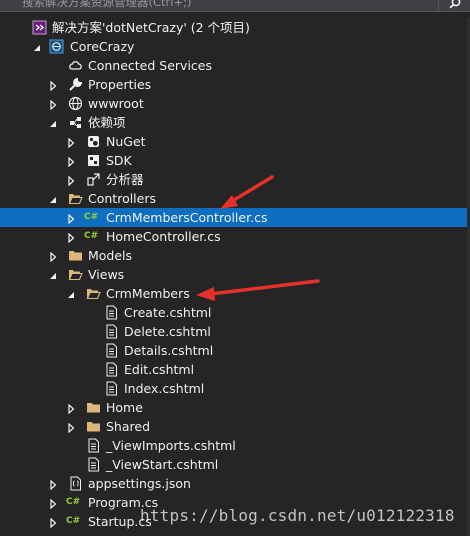  I want to click on tree-label: appsettings.json, so click(139, 483).